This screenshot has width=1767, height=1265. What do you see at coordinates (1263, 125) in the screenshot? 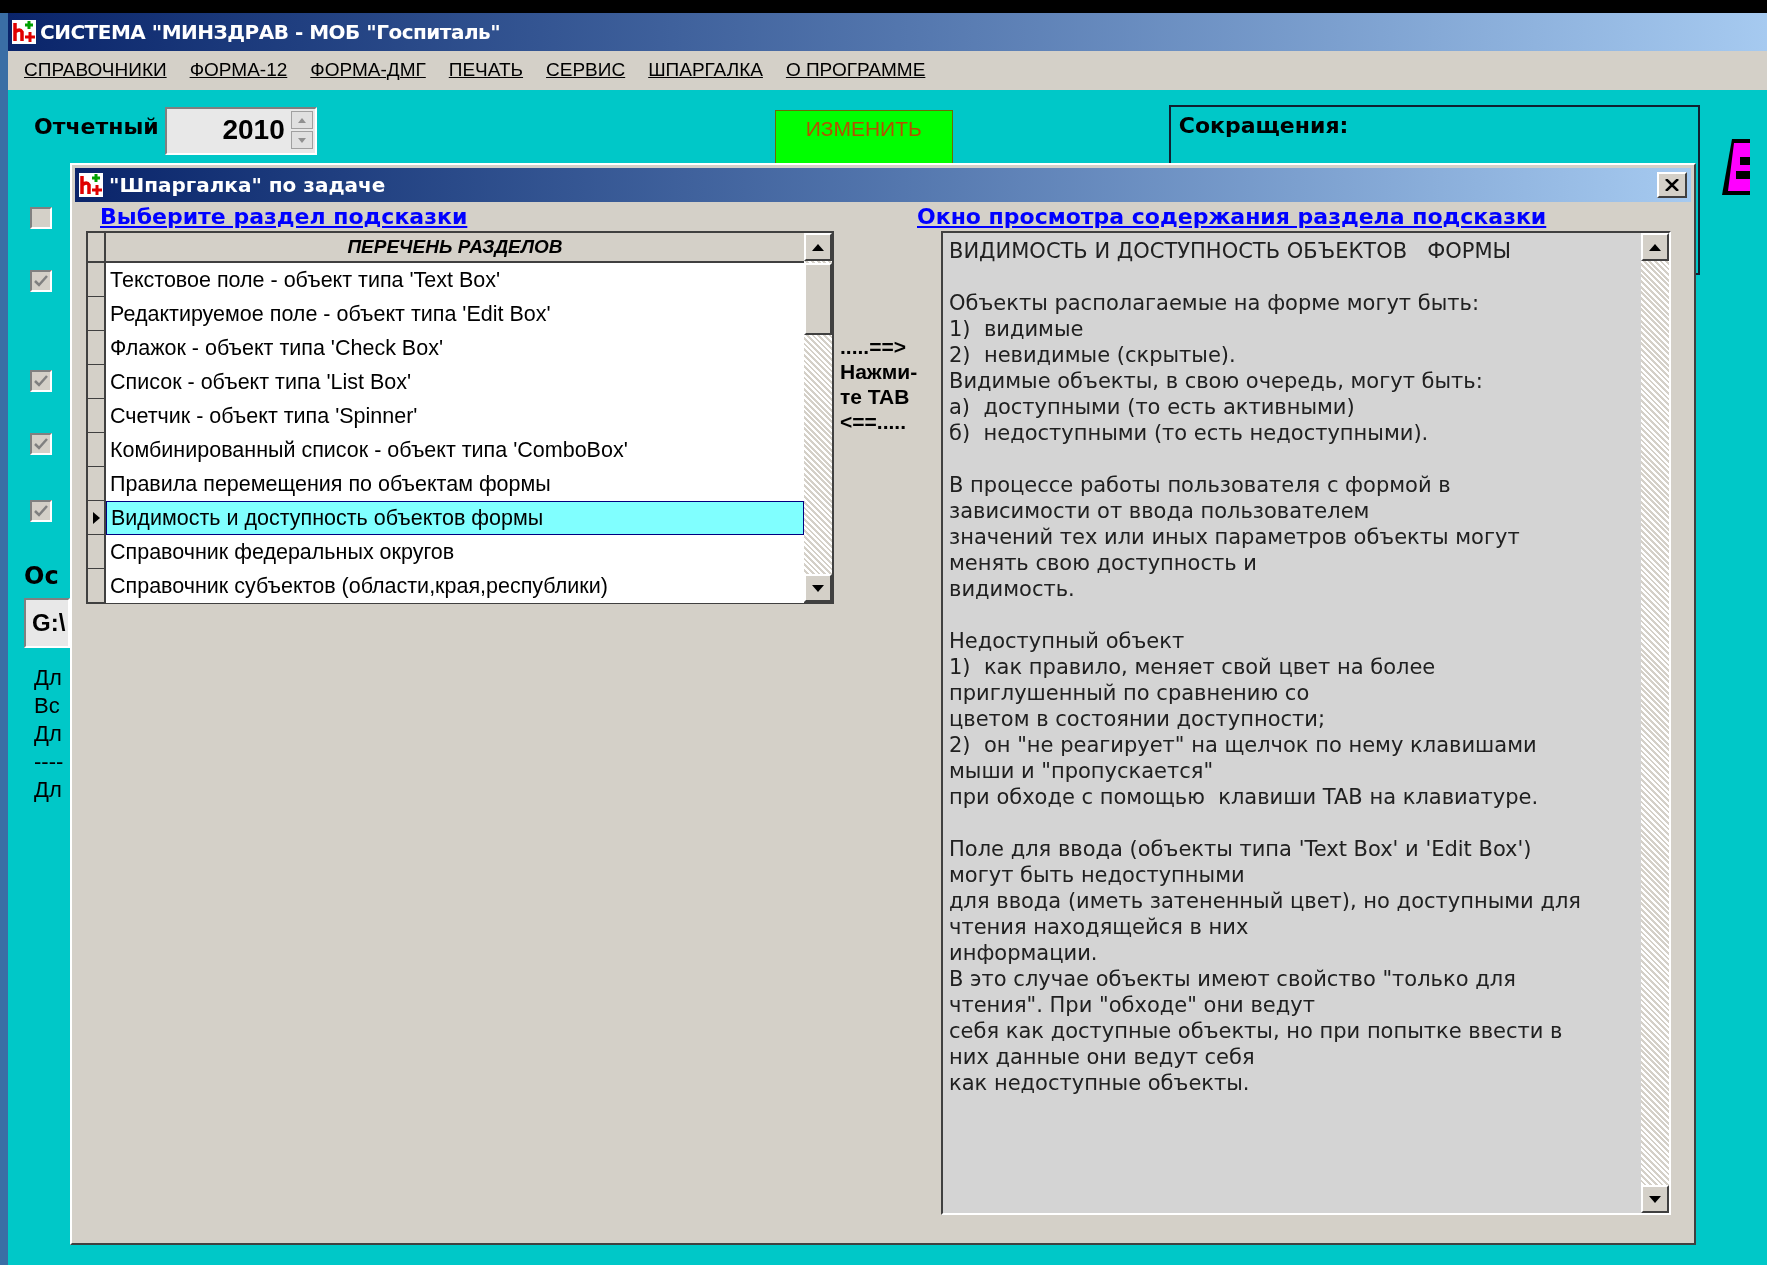
I see `abbreviations-title: Сокращения:` at bounding box center [1263, 125].